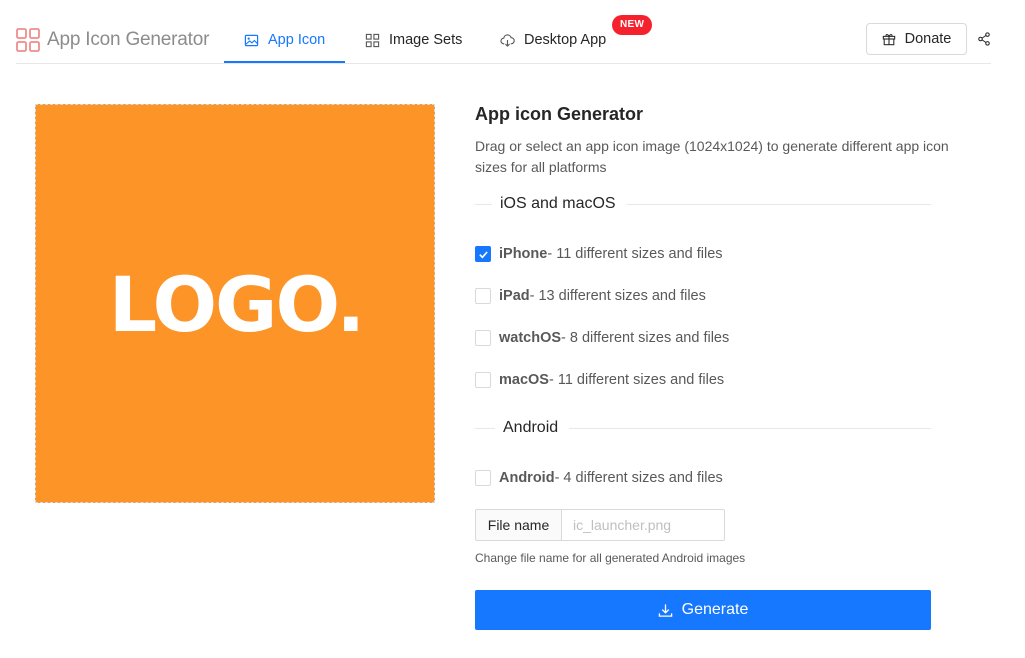  I want to click on download-icon, so click(665, 610).